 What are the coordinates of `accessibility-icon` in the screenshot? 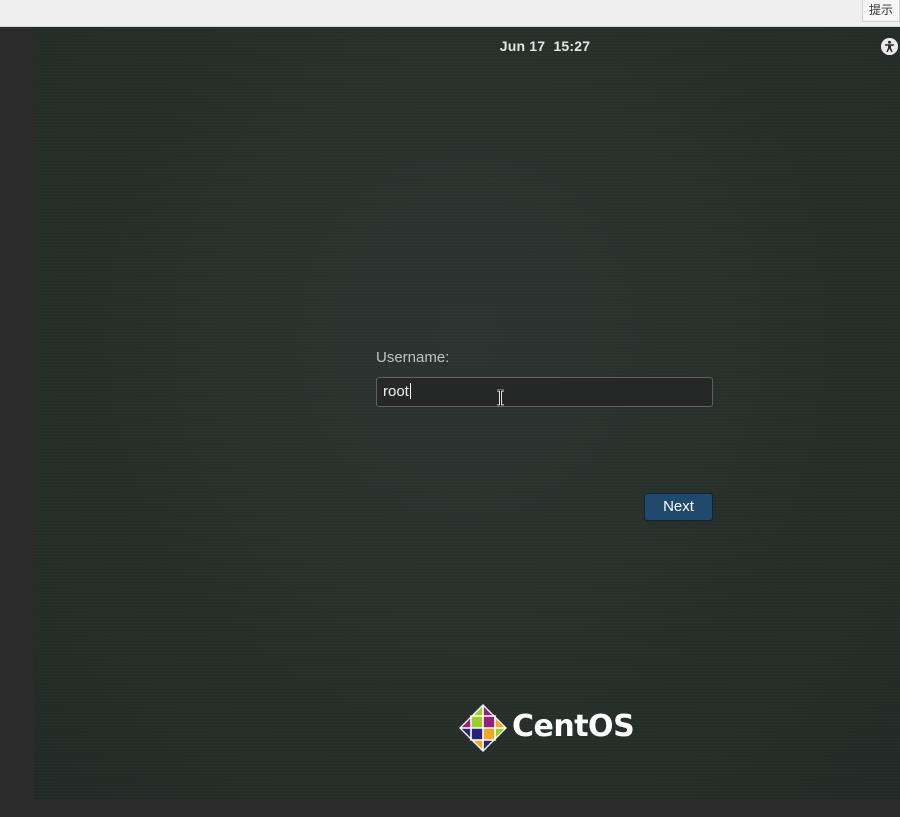 It's located at (889, 46).